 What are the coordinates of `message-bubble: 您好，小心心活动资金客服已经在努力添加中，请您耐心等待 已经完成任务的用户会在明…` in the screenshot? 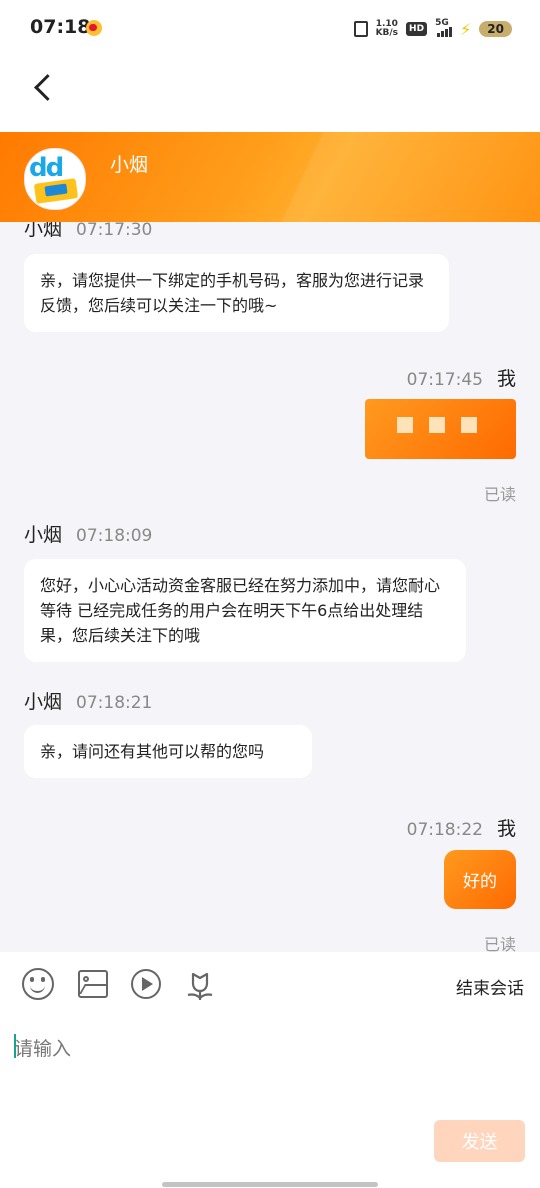 It's located at (245, 610).